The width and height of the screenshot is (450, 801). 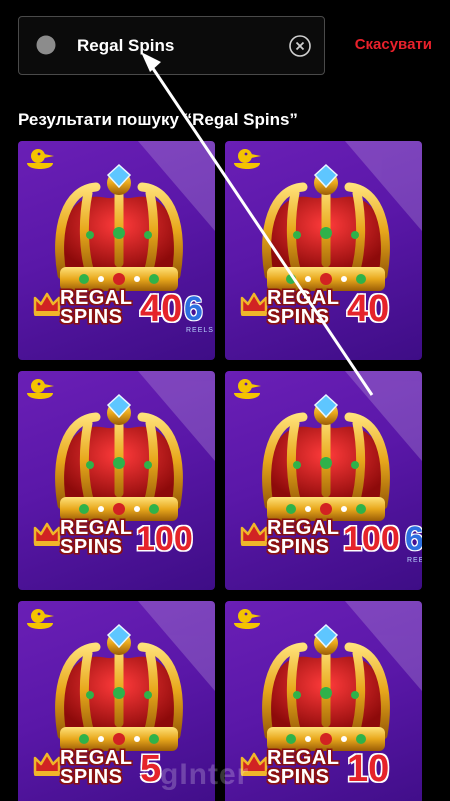 I want to click on search-field, so click(x=171, y=45).